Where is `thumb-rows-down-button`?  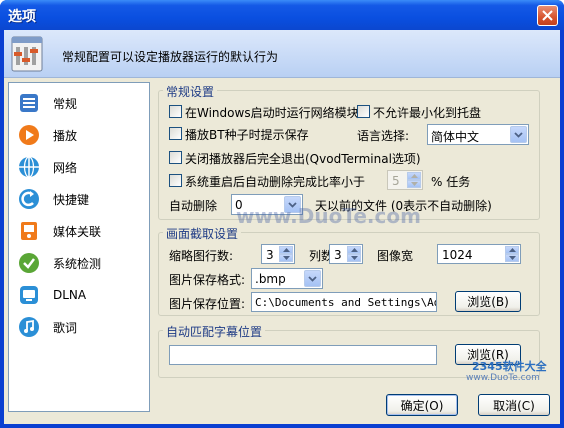
thumb-rows-down-button is located at coordinates (286, 258).